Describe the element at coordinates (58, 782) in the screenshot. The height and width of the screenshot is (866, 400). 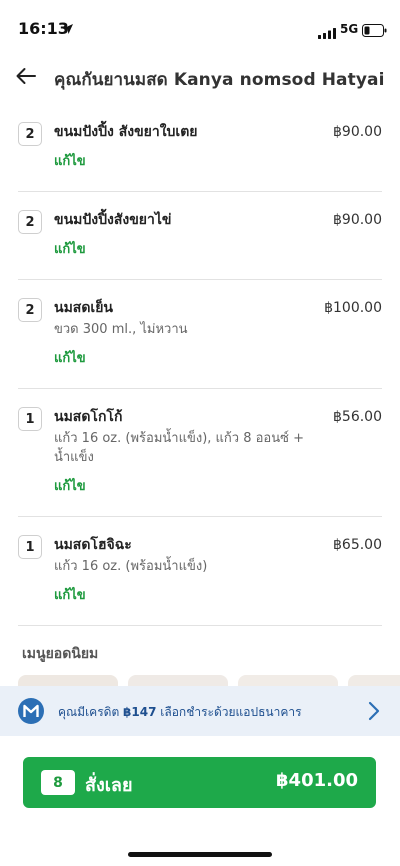
I see `order-item-count: 8` at that location.